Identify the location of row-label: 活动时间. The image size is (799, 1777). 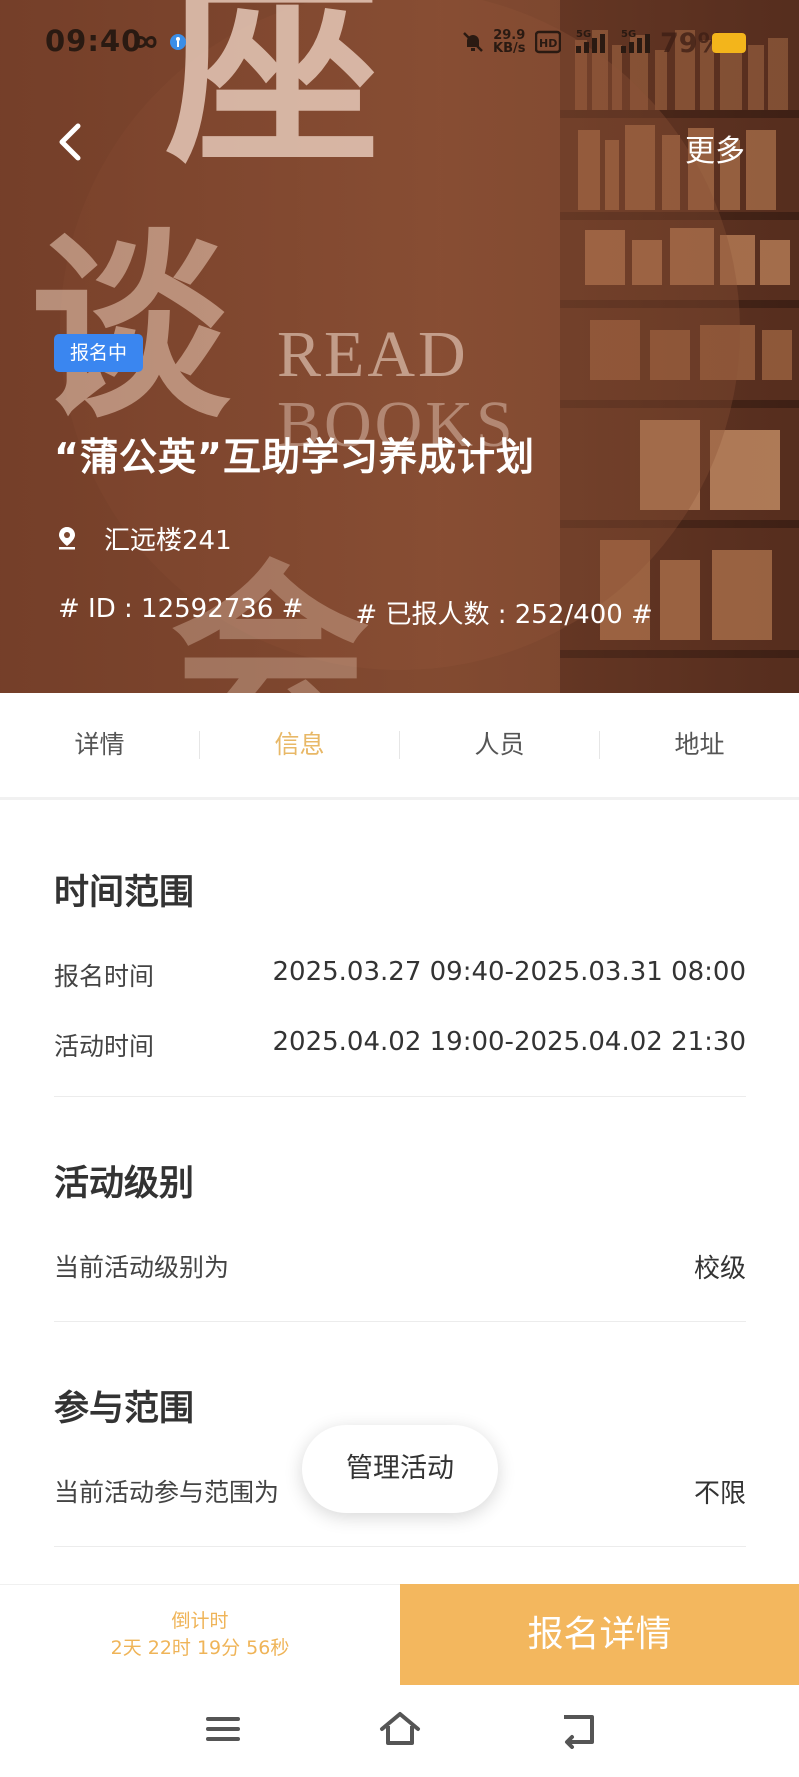
(104, 1046).